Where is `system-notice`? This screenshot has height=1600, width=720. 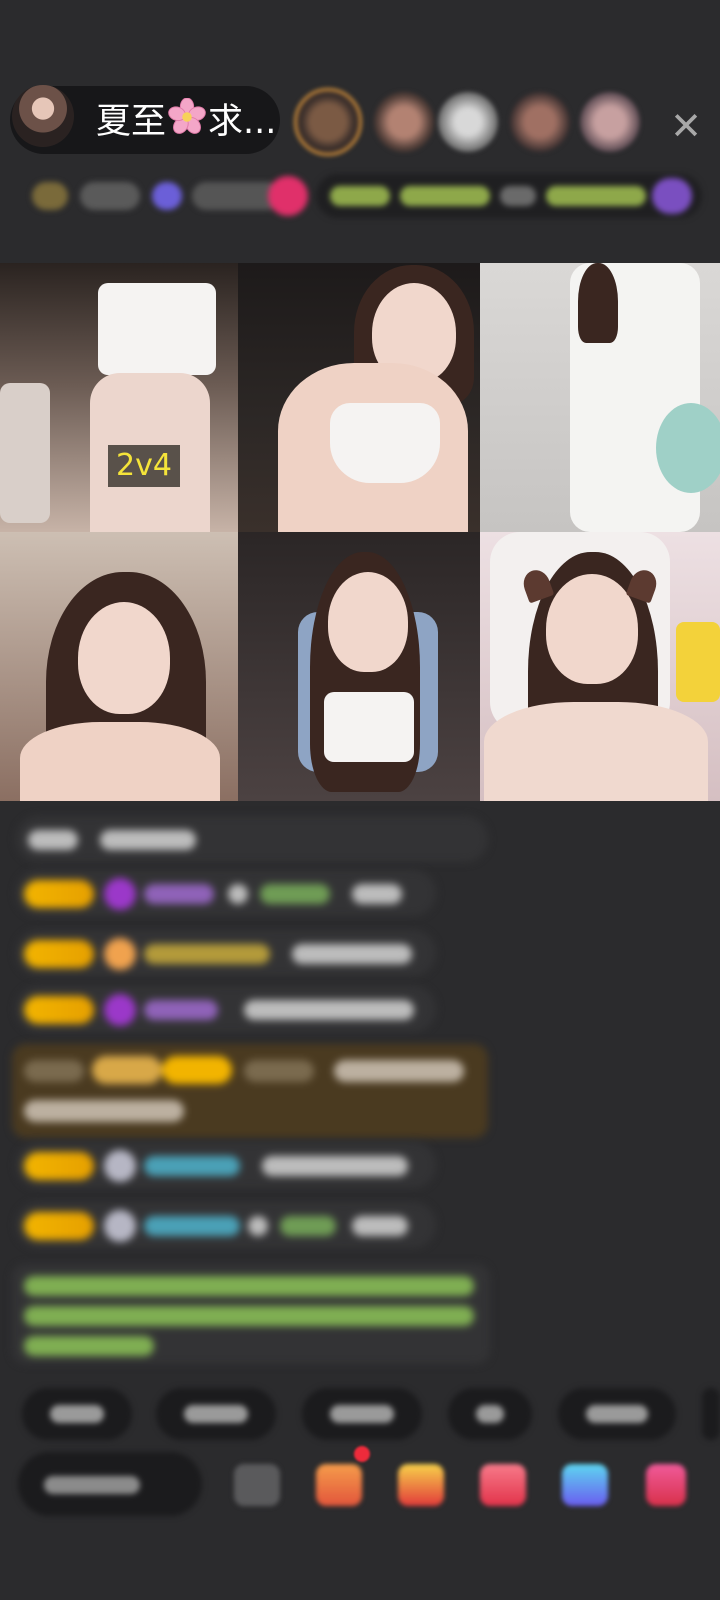
system-notice is located at coordinates (250, 1091).